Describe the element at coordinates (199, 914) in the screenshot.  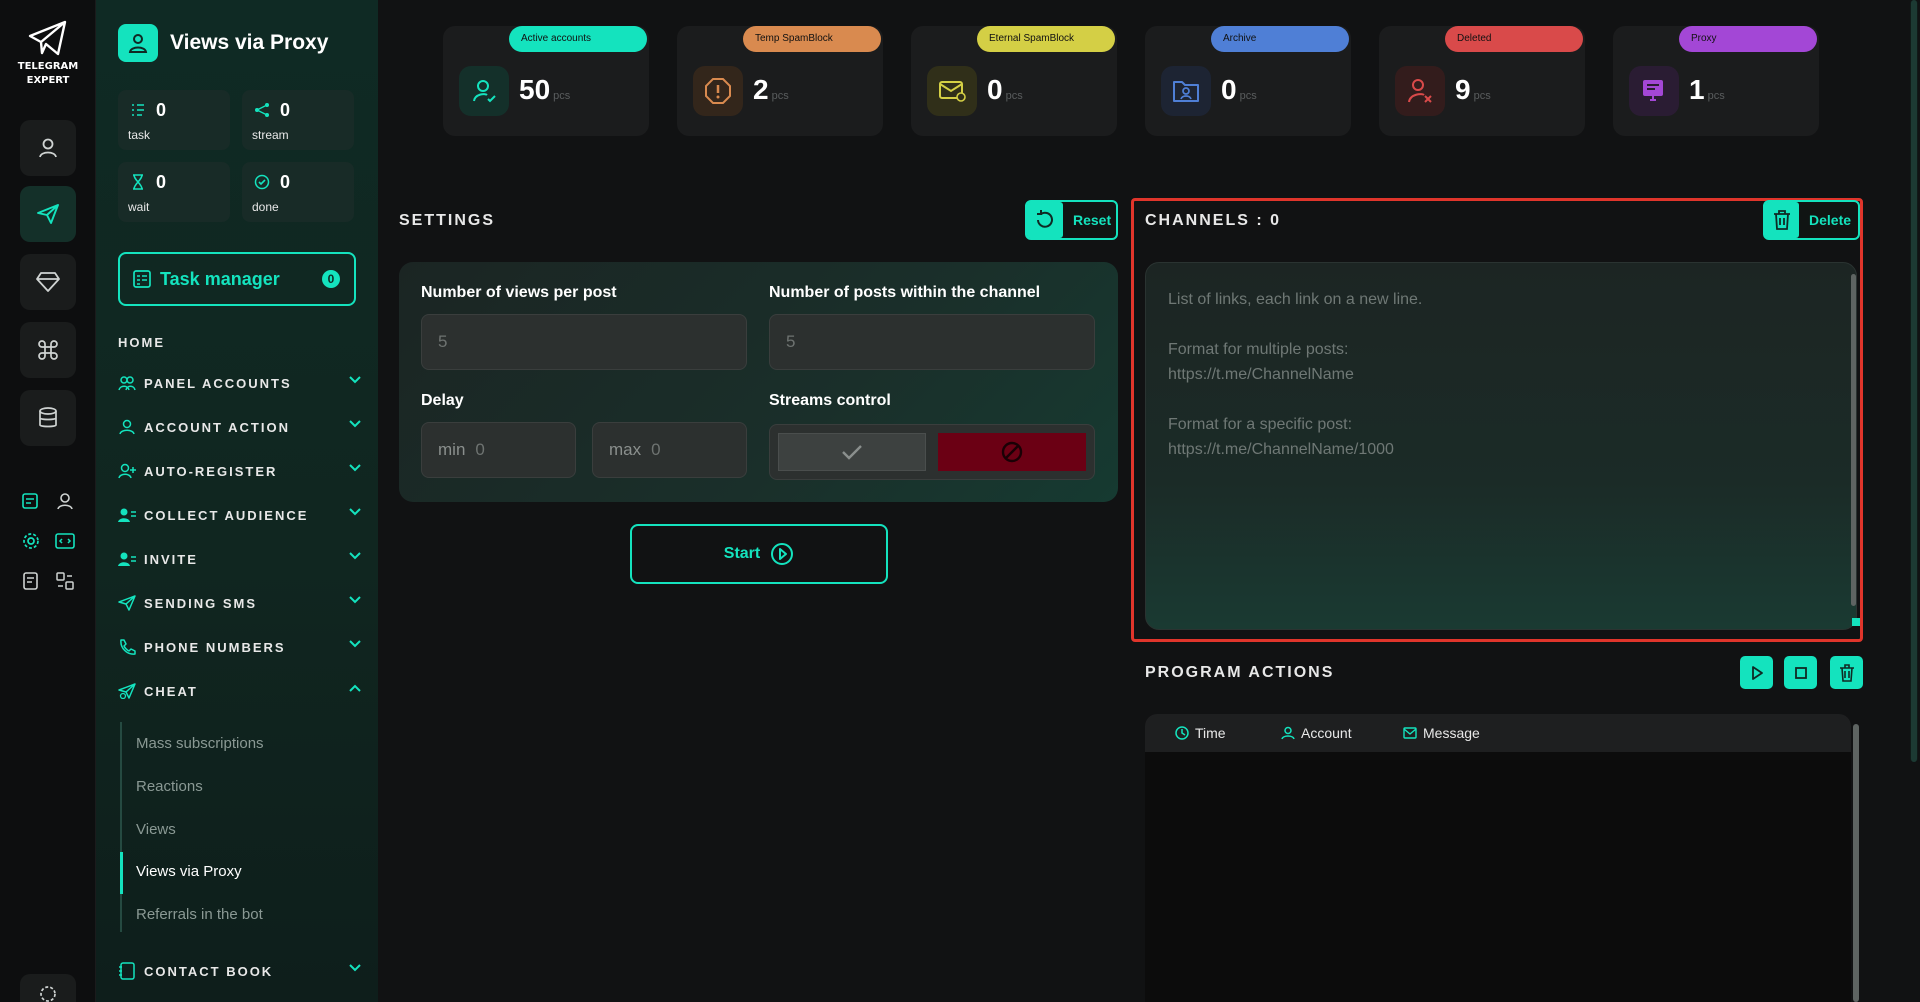
I see `sub-referrals-in-bot: Referrals in the bot` at that location.